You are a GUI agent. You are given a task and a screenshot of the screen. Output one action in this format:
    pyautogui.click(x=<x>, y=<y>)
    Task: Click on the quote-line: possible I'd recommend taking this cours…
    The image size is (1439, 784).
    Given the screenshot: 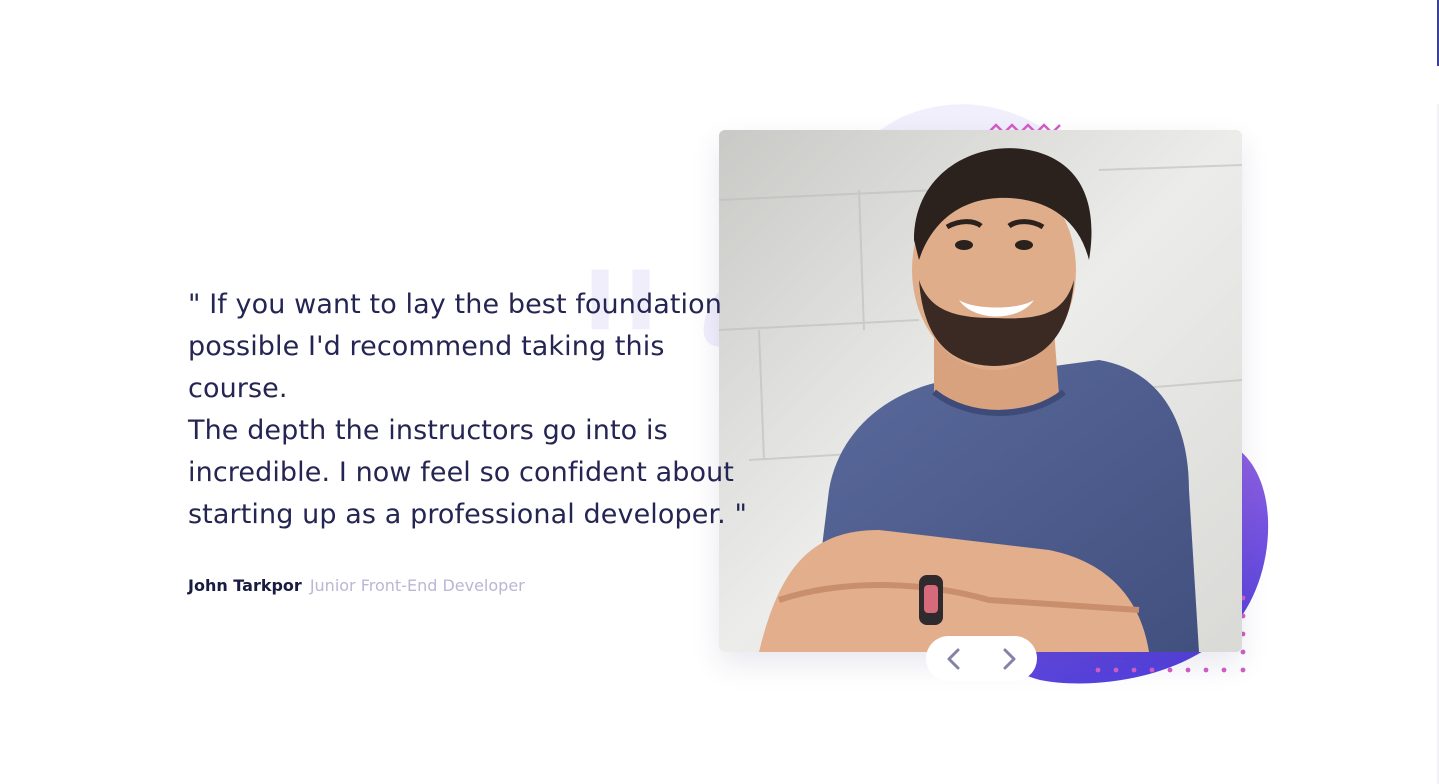 What is the action you would take?
    pyautogui.click(x=426, y=367)
    